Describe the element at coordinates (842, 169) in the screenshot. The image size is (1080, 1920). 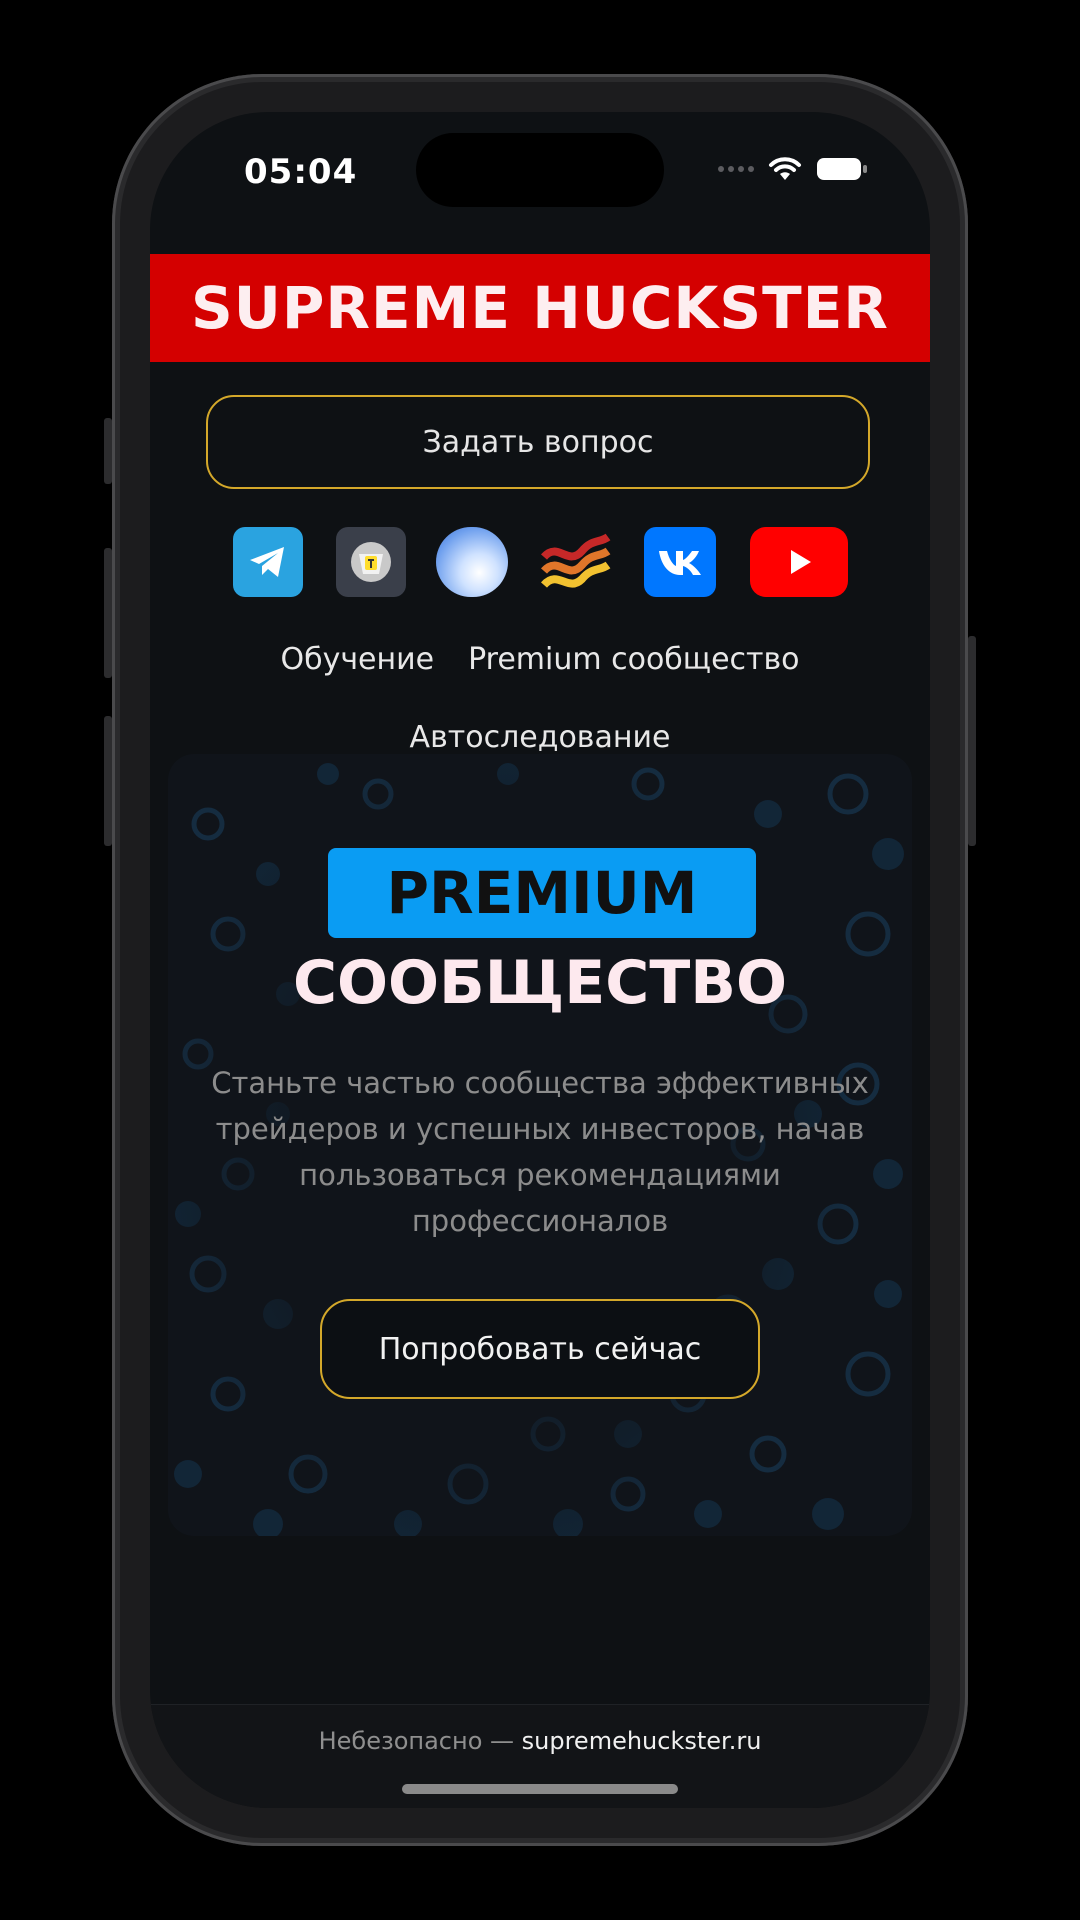
I see `battery-icon` at that location.